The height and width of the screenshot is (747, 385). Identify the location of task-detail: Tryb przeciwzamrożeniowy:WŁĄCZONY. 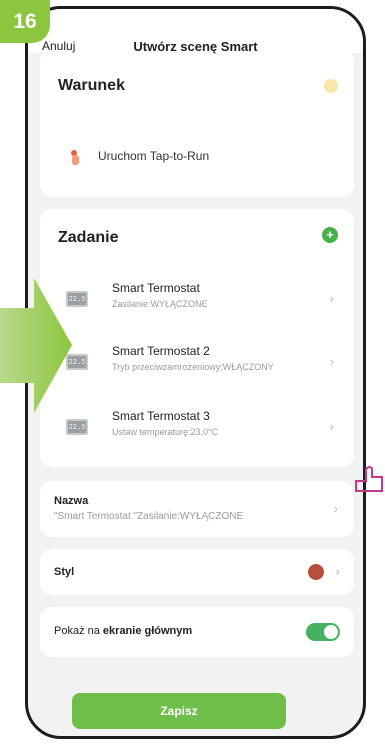
(193, 367).